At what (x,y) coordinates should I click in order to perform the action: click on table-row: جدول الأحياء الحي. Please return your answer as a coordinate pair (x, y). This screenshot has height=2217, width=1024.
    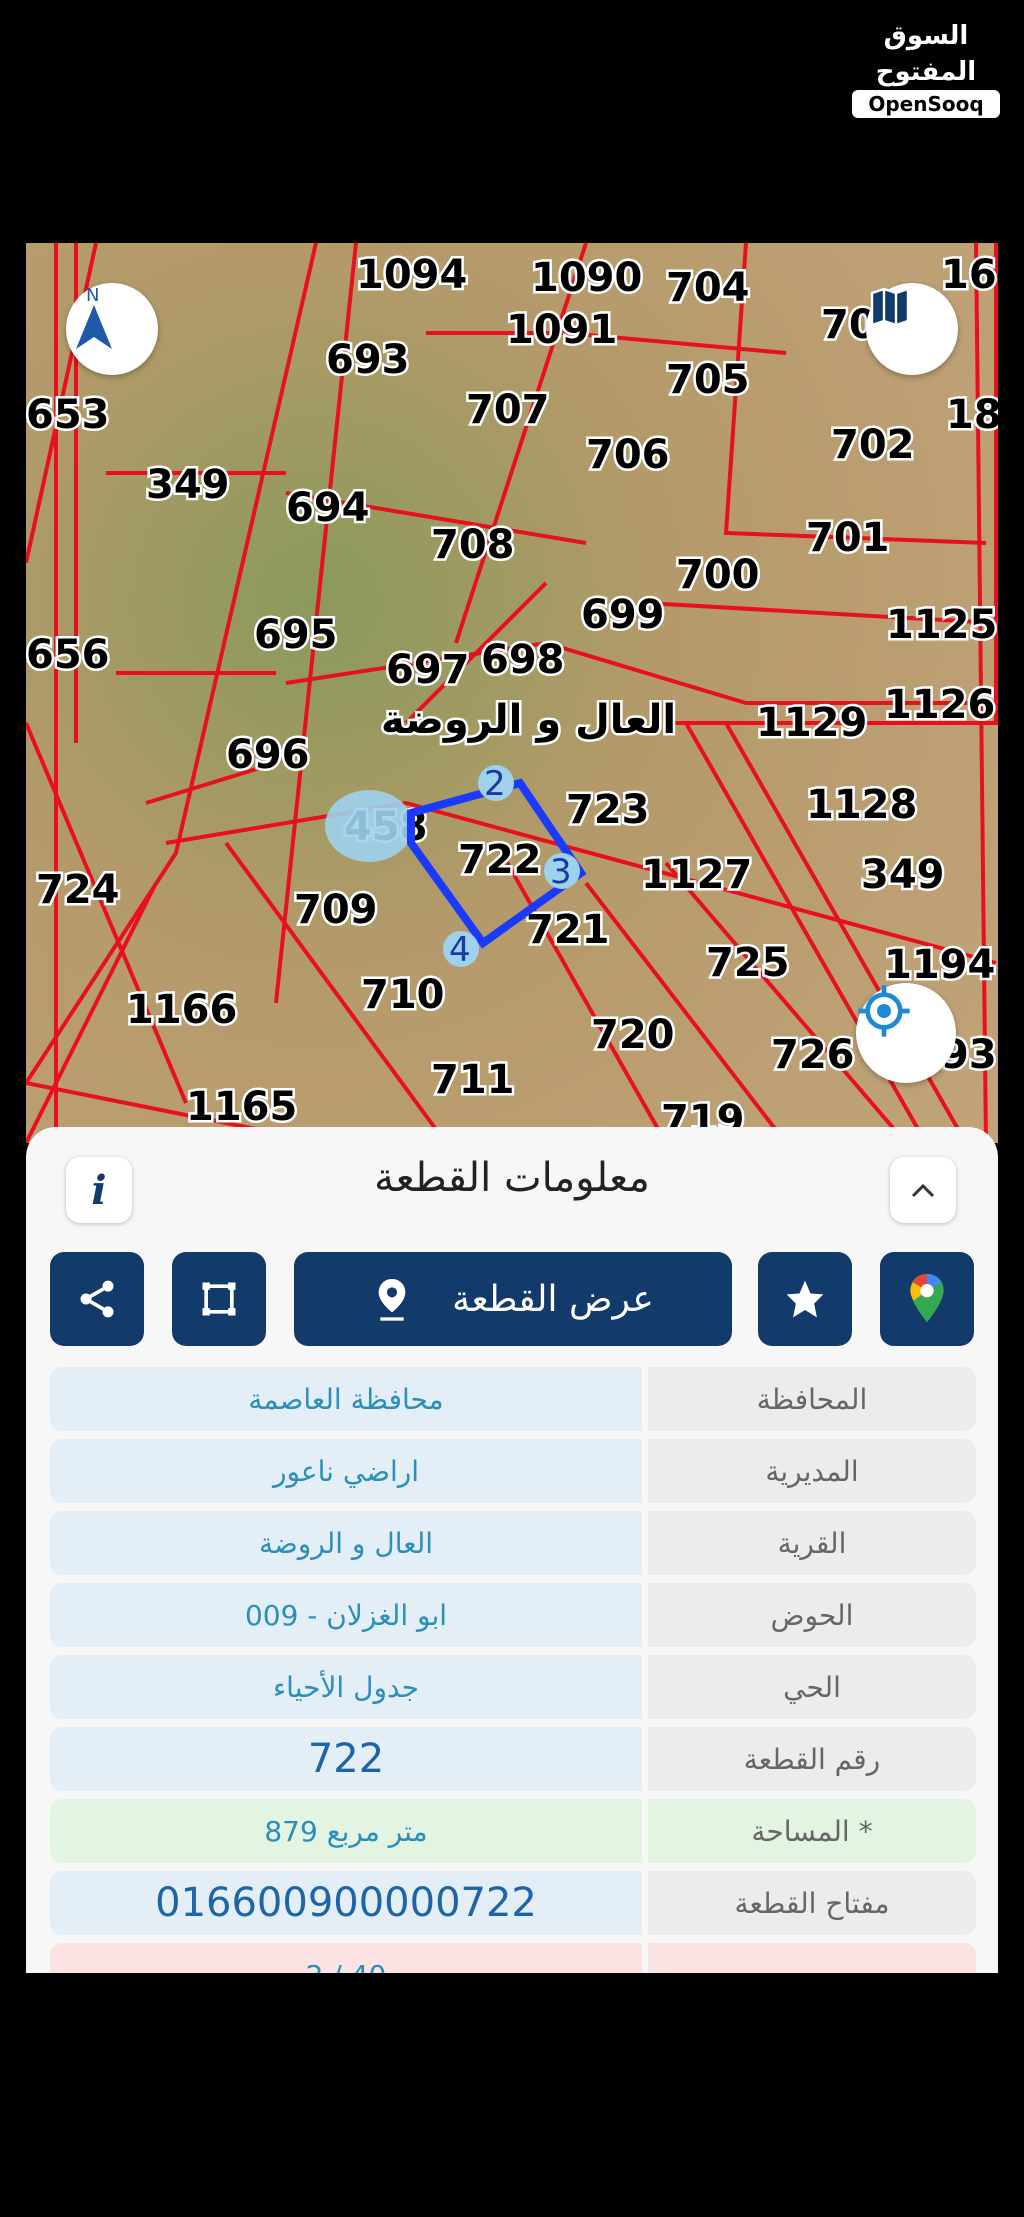
    Looking at the image, I should click on (513, 1687).